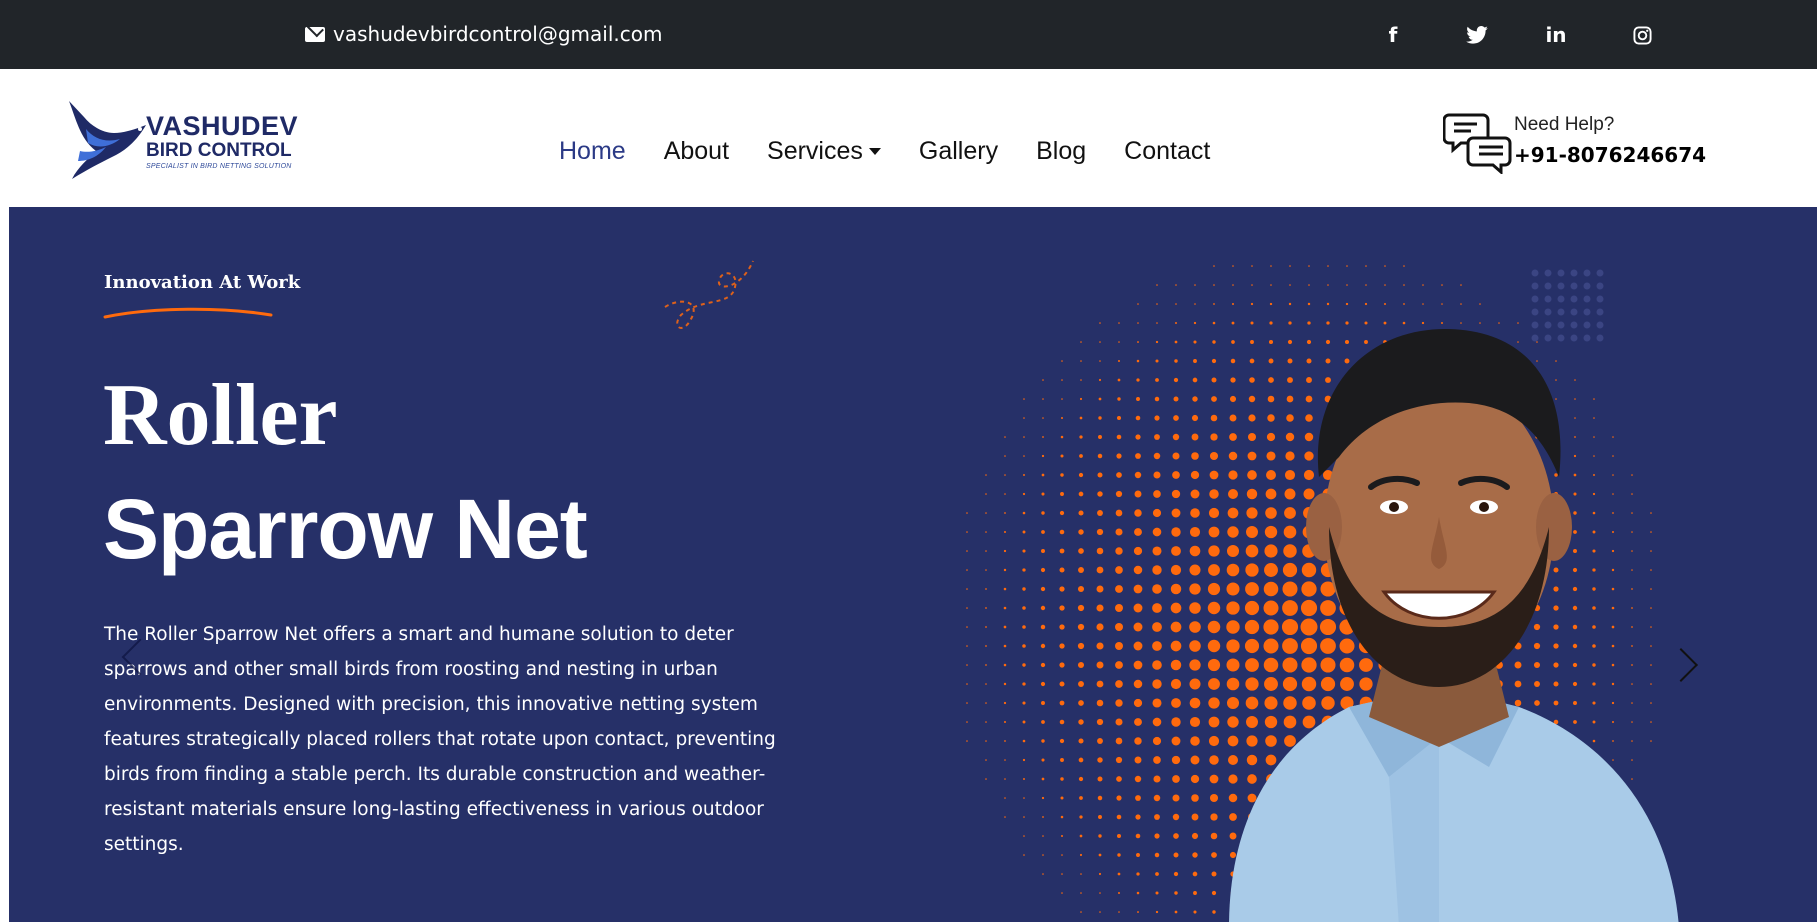  I want to click on nav-about: About, so click(696, 151).